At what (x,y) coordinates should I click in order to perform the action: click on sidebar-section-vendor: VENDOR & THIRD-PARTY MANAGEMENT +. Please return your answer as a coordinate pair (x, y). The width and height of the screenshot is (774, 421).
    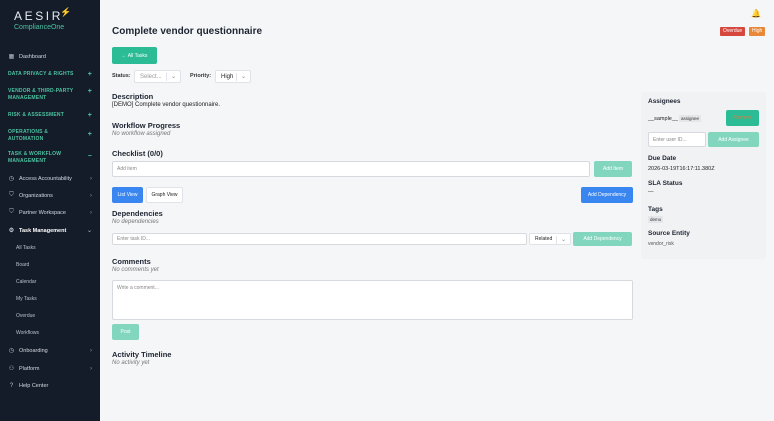
    Looking at the image, I should click on (50, 95).